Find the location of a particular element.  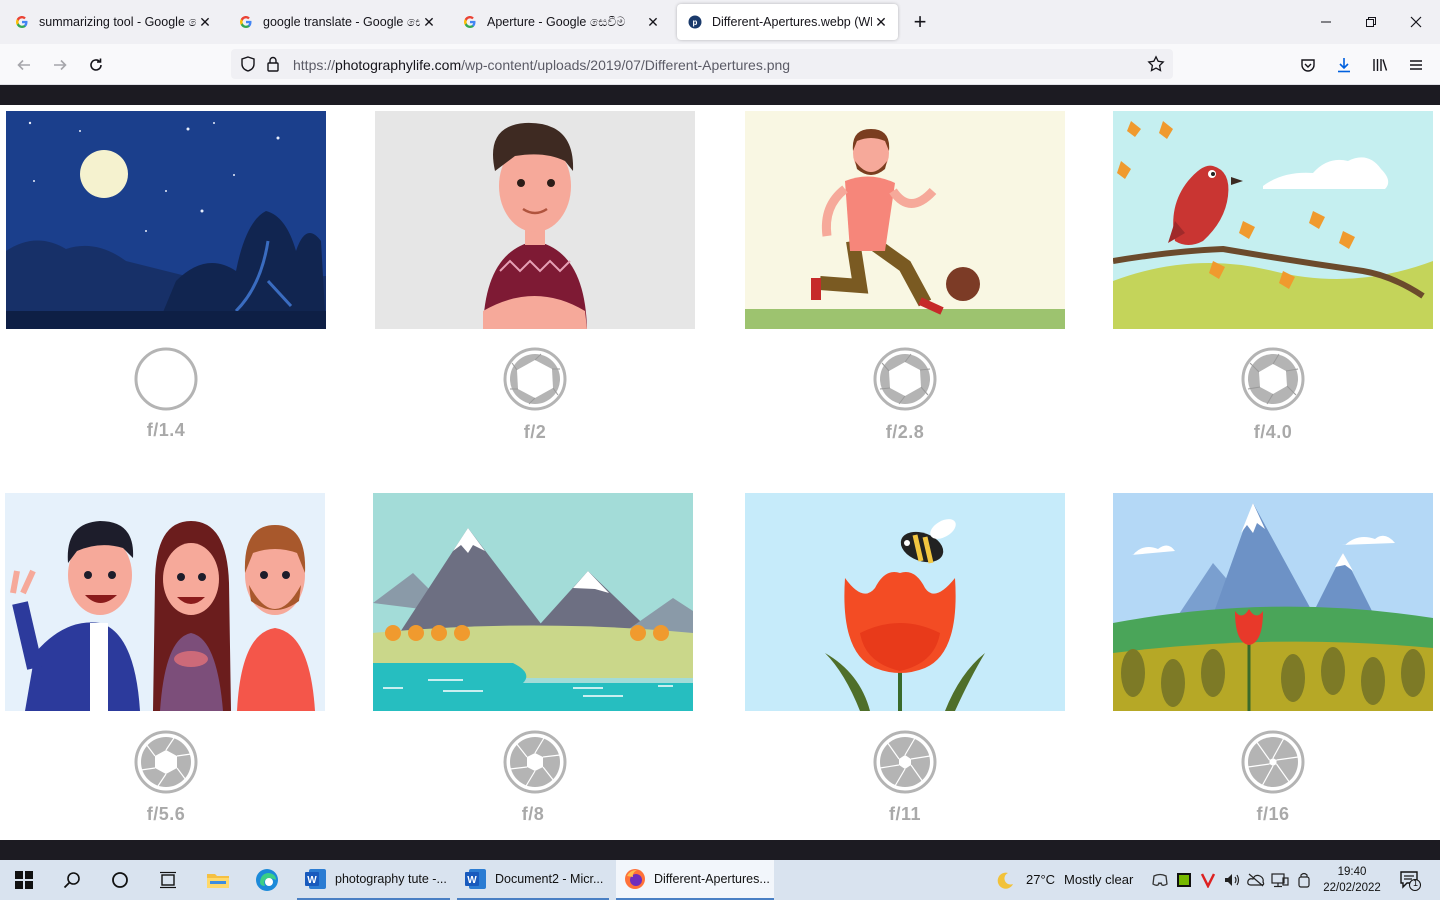

pocket-icon is located at coordinates (1308, 65).